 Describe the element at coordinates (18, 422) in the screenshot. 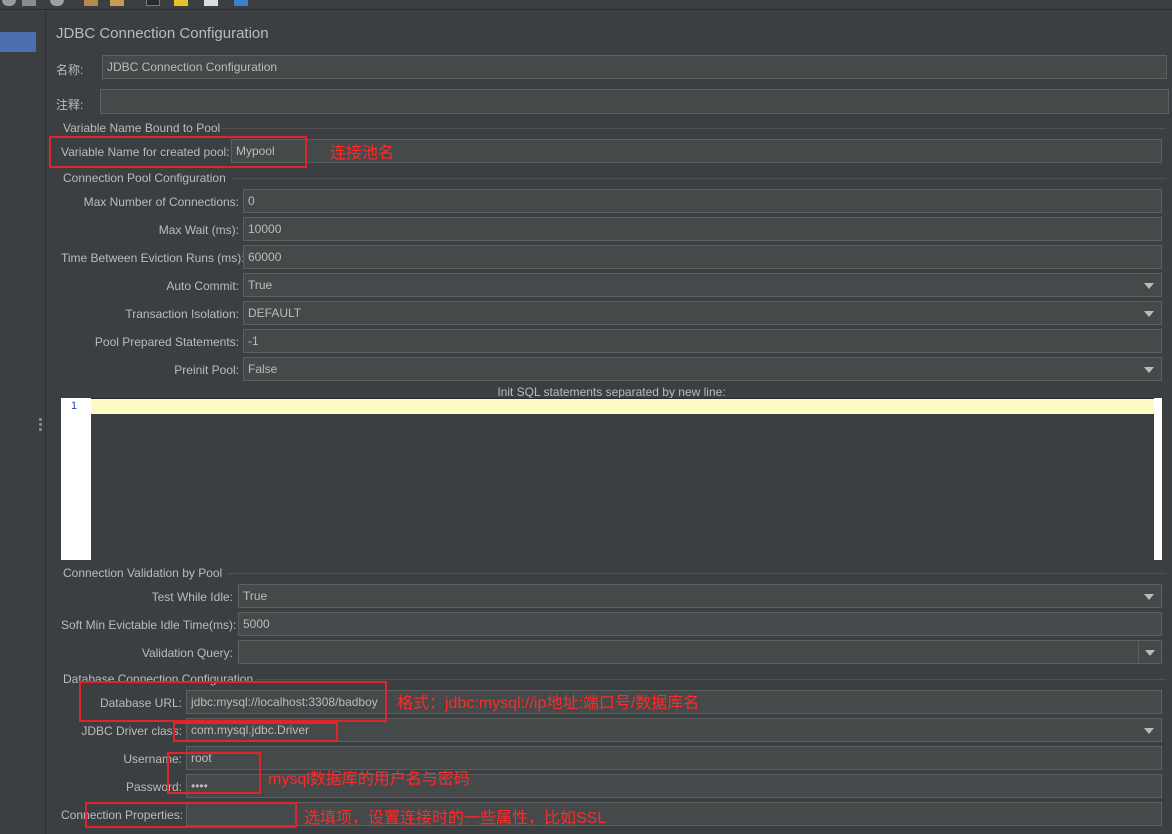

I see `test-plan-tree` at that location.